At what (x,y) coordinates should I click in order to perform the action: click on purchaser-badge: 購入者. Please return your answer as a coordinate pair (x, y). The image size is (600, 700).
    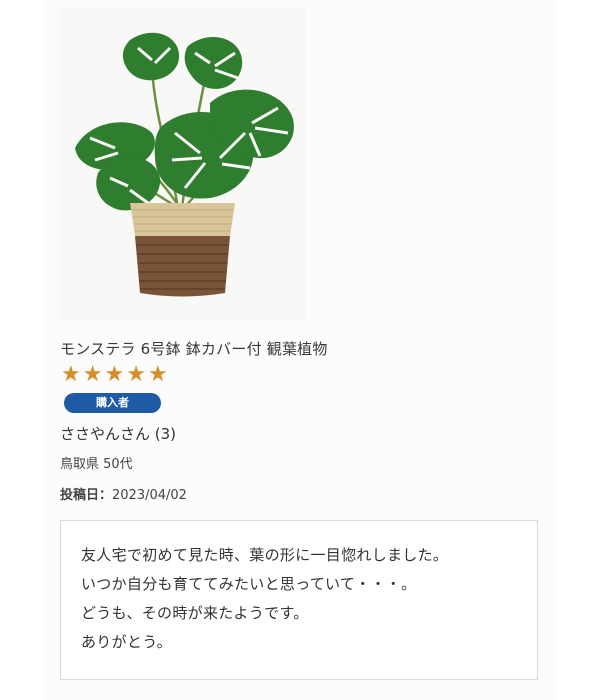
    Looking at the image, I should click on (112, 403).